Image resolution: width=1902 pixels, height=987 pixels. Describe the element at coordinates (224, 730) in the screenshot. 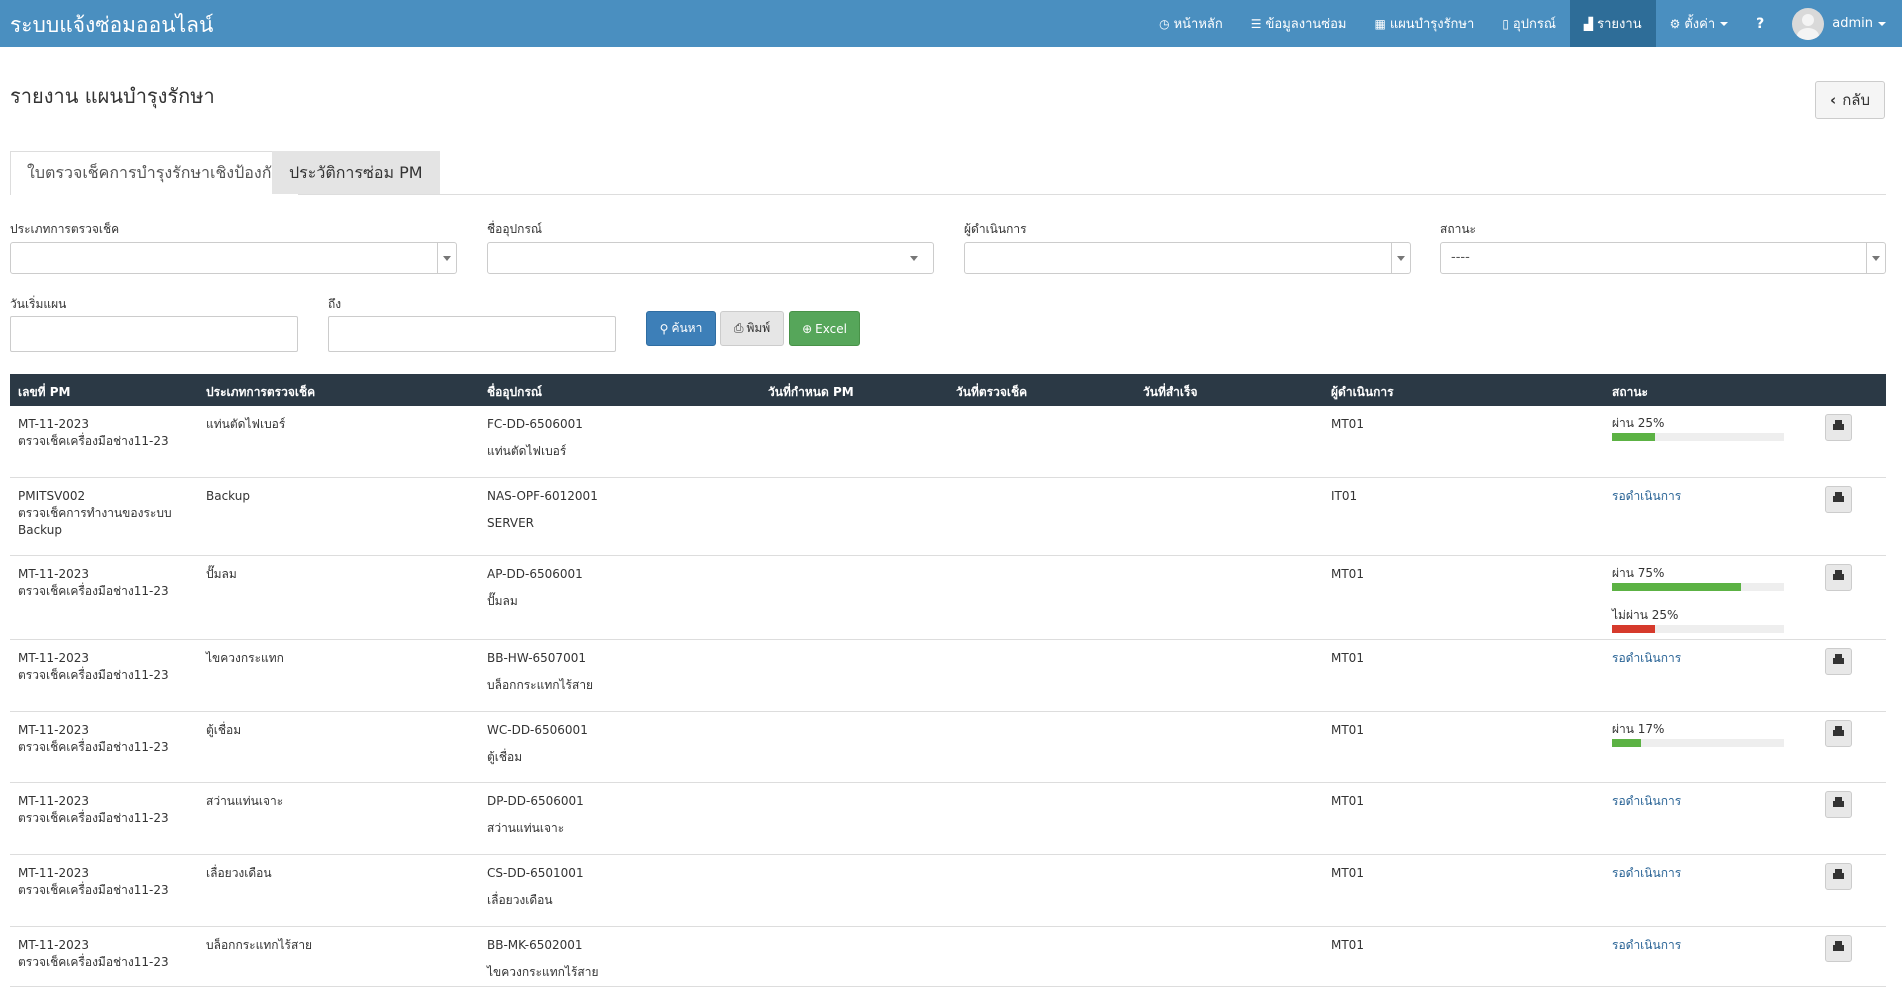

I see `check-type-cell: ตู้เชื่อม` at that location.